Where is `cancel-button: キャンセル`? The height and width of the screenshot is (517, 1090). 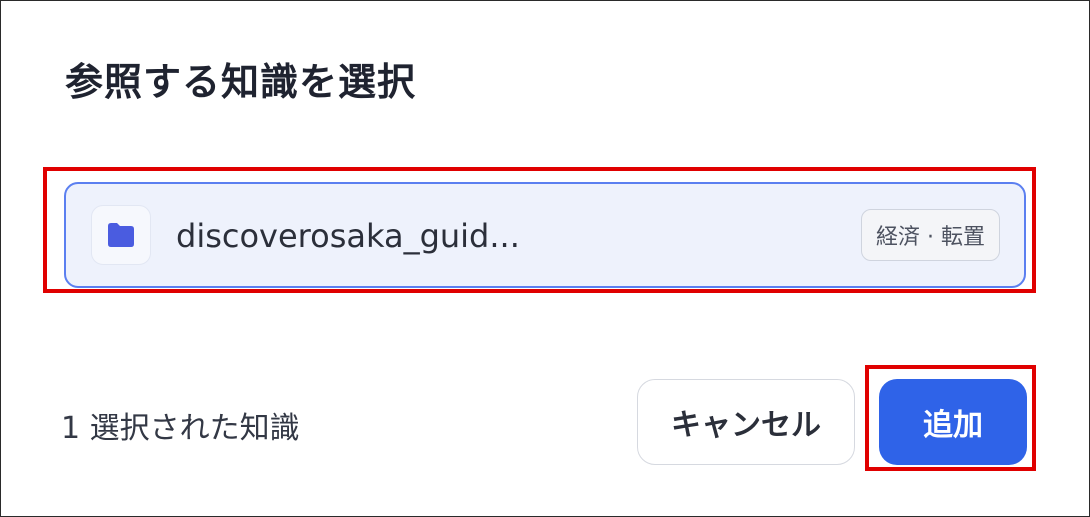 cancel-button: キャンセル is located at coordinates (746, 422).